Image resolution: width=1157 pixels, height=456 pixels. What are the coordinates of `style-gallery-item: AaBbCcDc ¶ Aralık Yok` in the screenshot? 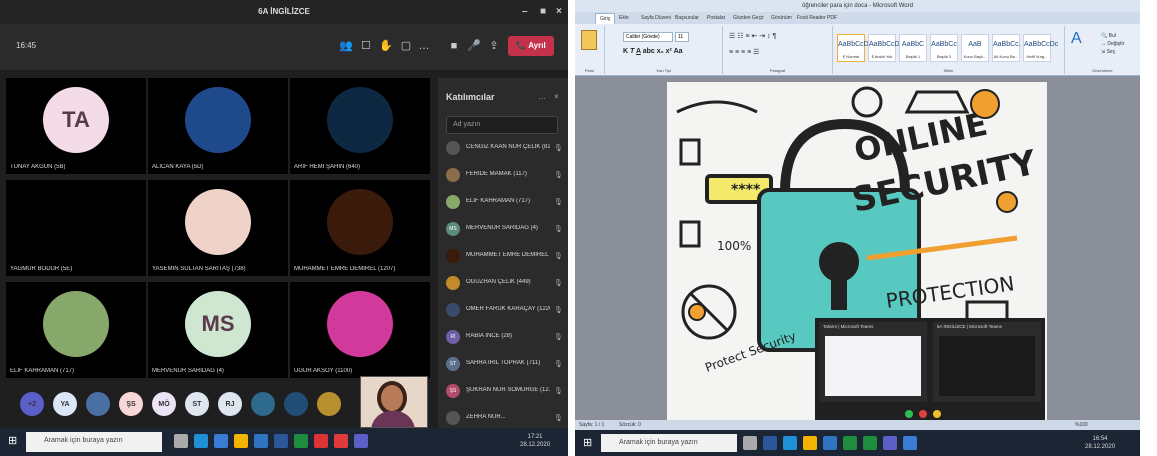 It's located at (885, 48).